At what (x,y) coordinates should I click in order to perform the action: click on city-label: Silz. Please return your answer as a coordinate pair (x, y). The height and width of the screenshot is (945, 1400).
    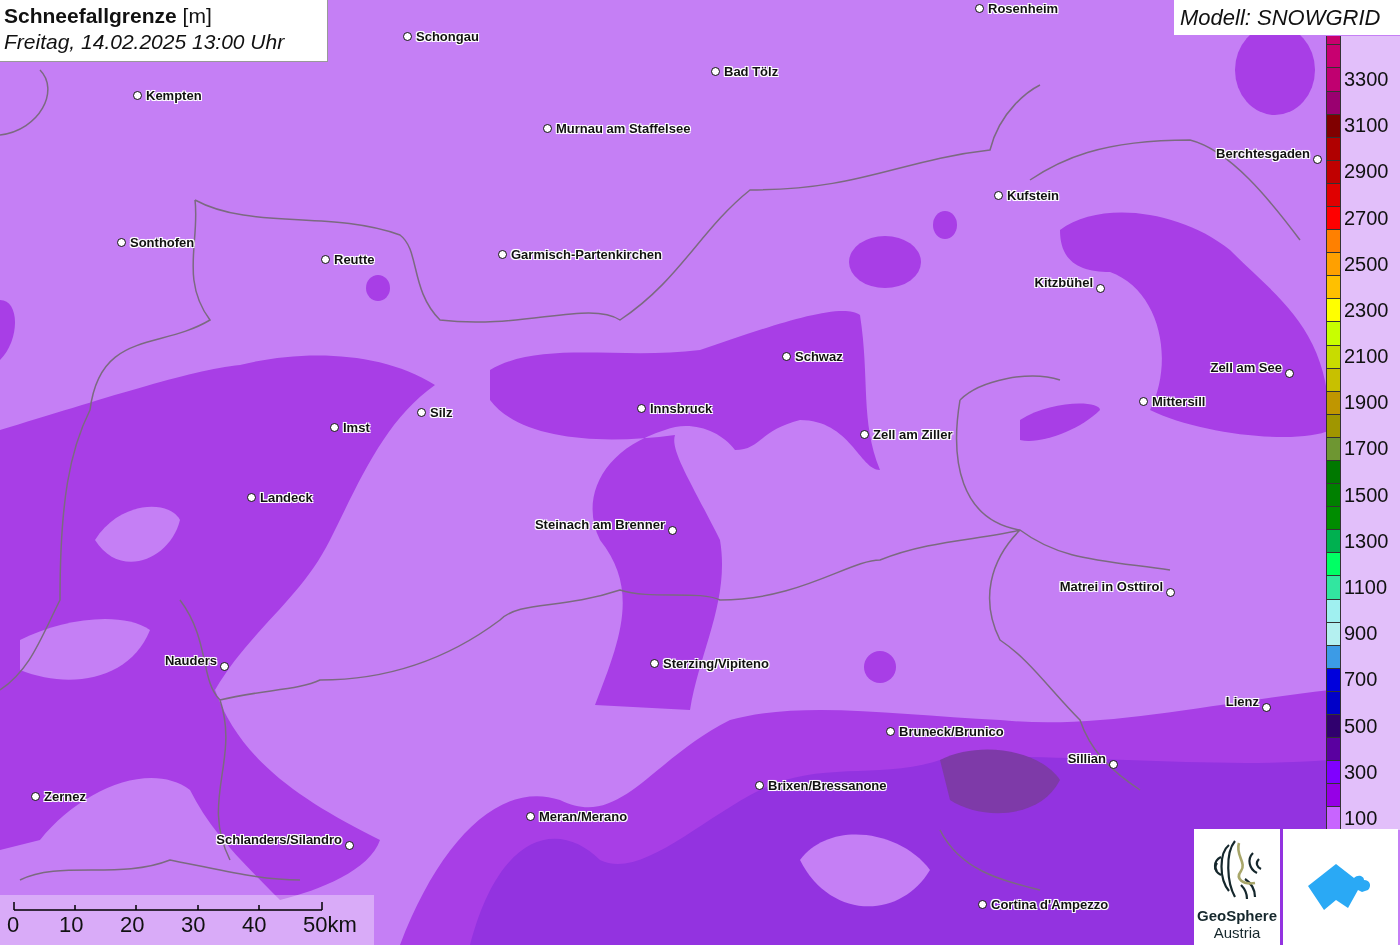
    Looking at the image, I should click on (441, 413).